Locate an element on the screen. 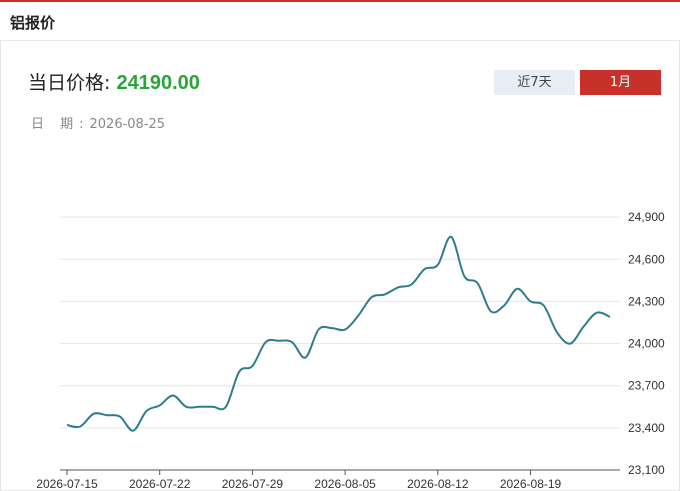 Image resolution: width=680 pixels, height=491 pixels. x-tick-label: 2026-08-19 is located at coordinates (531, 484).